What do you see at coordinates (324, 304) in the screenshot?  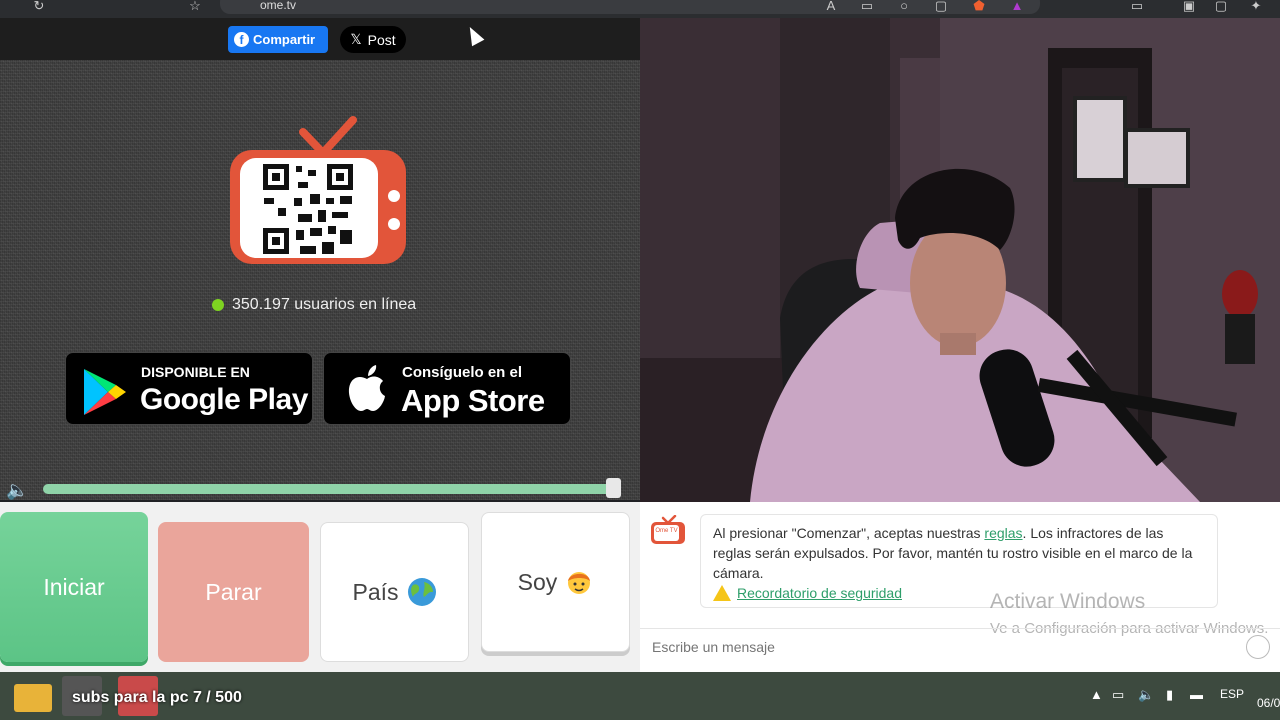 I see `online-users-text: 350.197 usuarios en línea` at bounding box center [324, 304].